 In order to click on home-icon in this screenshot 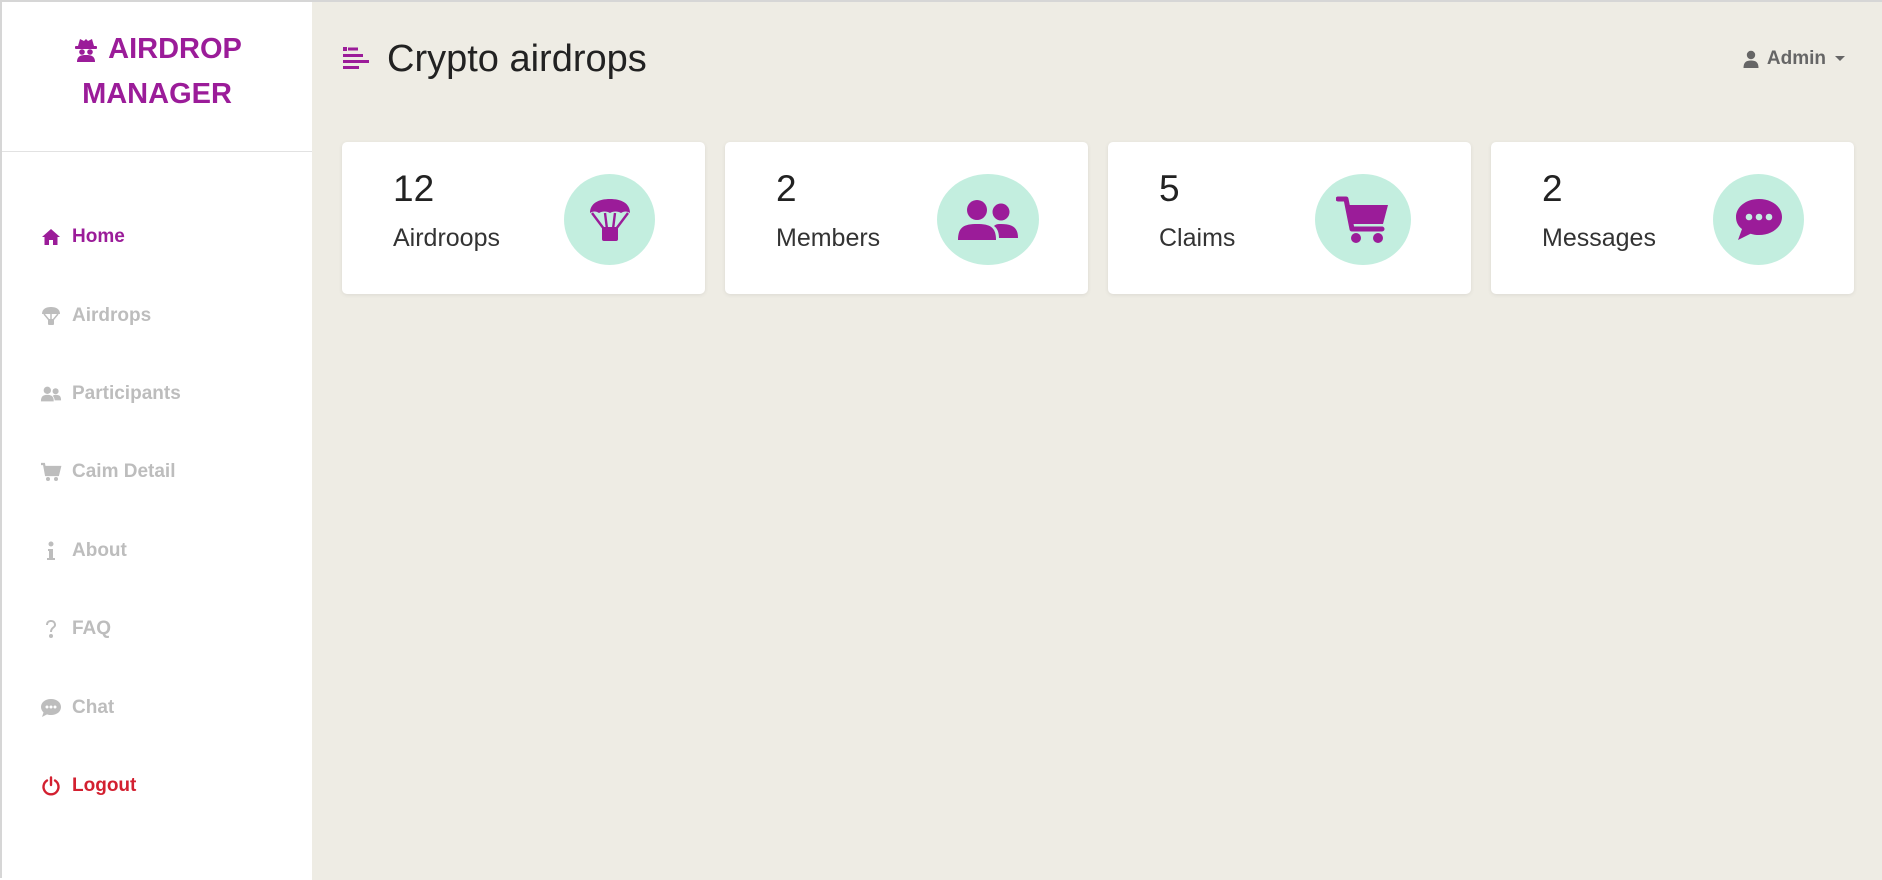, I will do `click(51, 237)`.